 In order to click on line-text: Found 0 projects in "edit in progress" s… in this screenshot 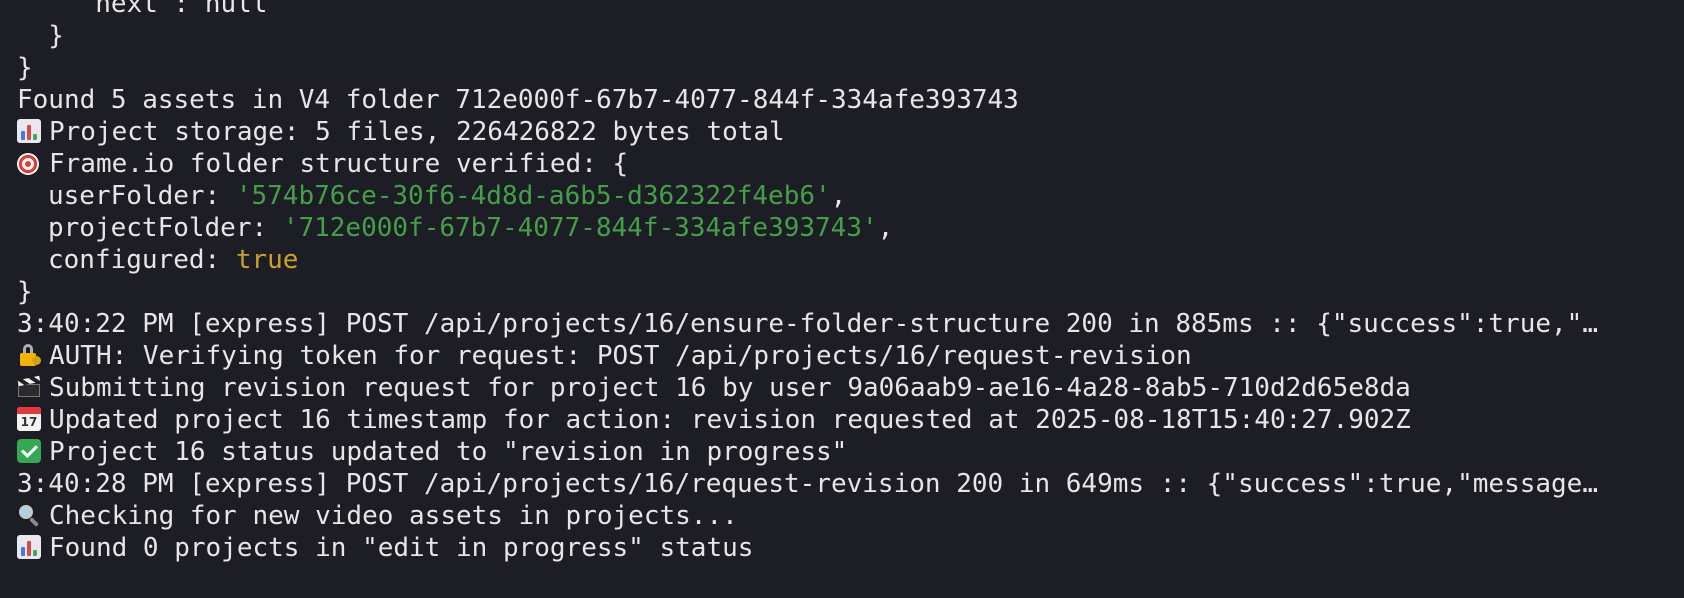, I will do `click(401, 548)`.